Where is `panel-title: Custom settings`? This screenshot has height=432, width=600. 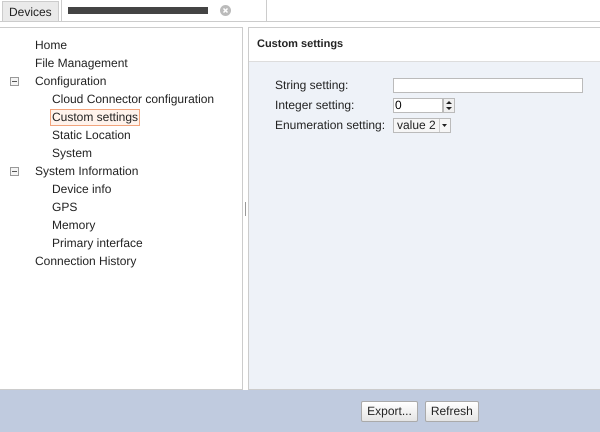
panel-title: Custom settings is located at coordinates (300, 44).